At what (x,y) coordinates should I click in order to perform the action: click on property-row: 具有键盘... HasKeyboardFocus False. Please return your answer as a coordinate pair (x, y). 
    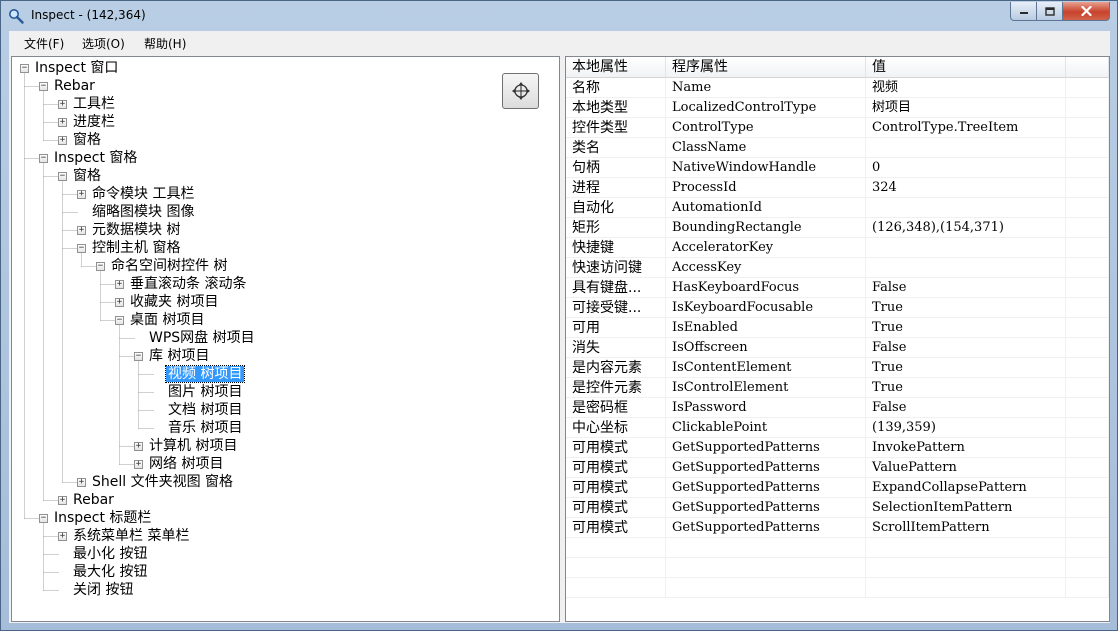
    Looking at the image, I should click on (837, 288).